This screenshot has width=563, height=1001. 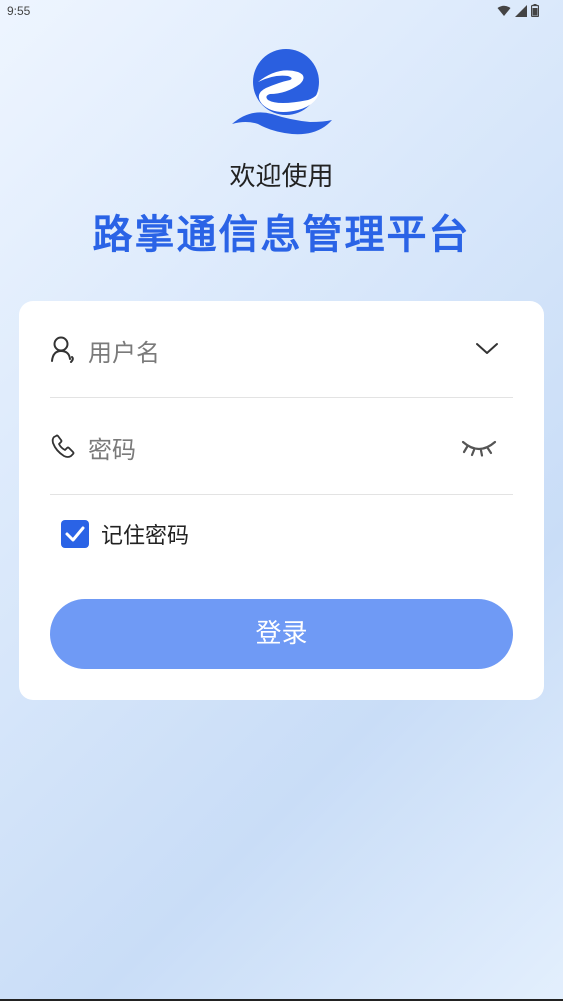 What do you see at coordinates (281, 634) in the screenshot?
I see `login-button: 登录` at bounding box center [281, 634].